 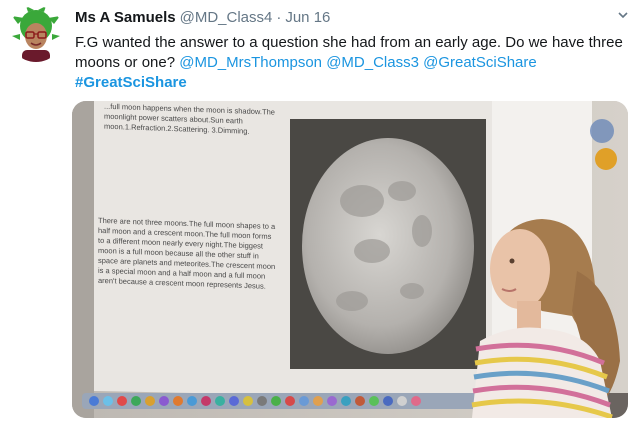 What do you see at coordinates (307, 17) in the screenshot?
I see `tweet-date: Jun 16` at bounding box center [307, 17].